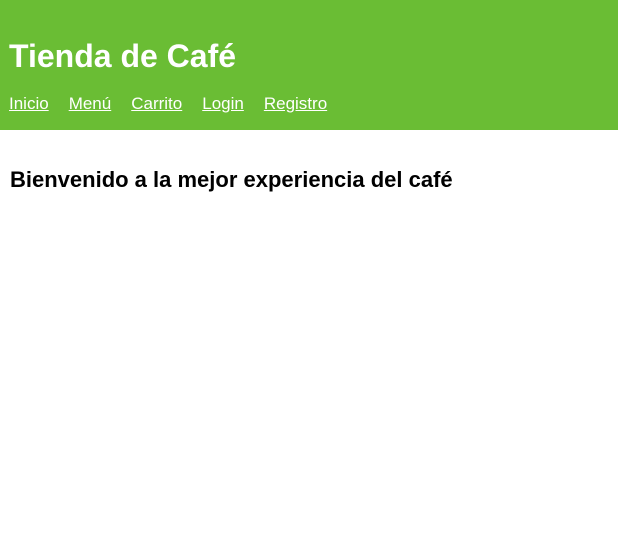 This screenshot has width=618, height=555. I want to click on nav-link-menu: Menú, so click(90, 104).